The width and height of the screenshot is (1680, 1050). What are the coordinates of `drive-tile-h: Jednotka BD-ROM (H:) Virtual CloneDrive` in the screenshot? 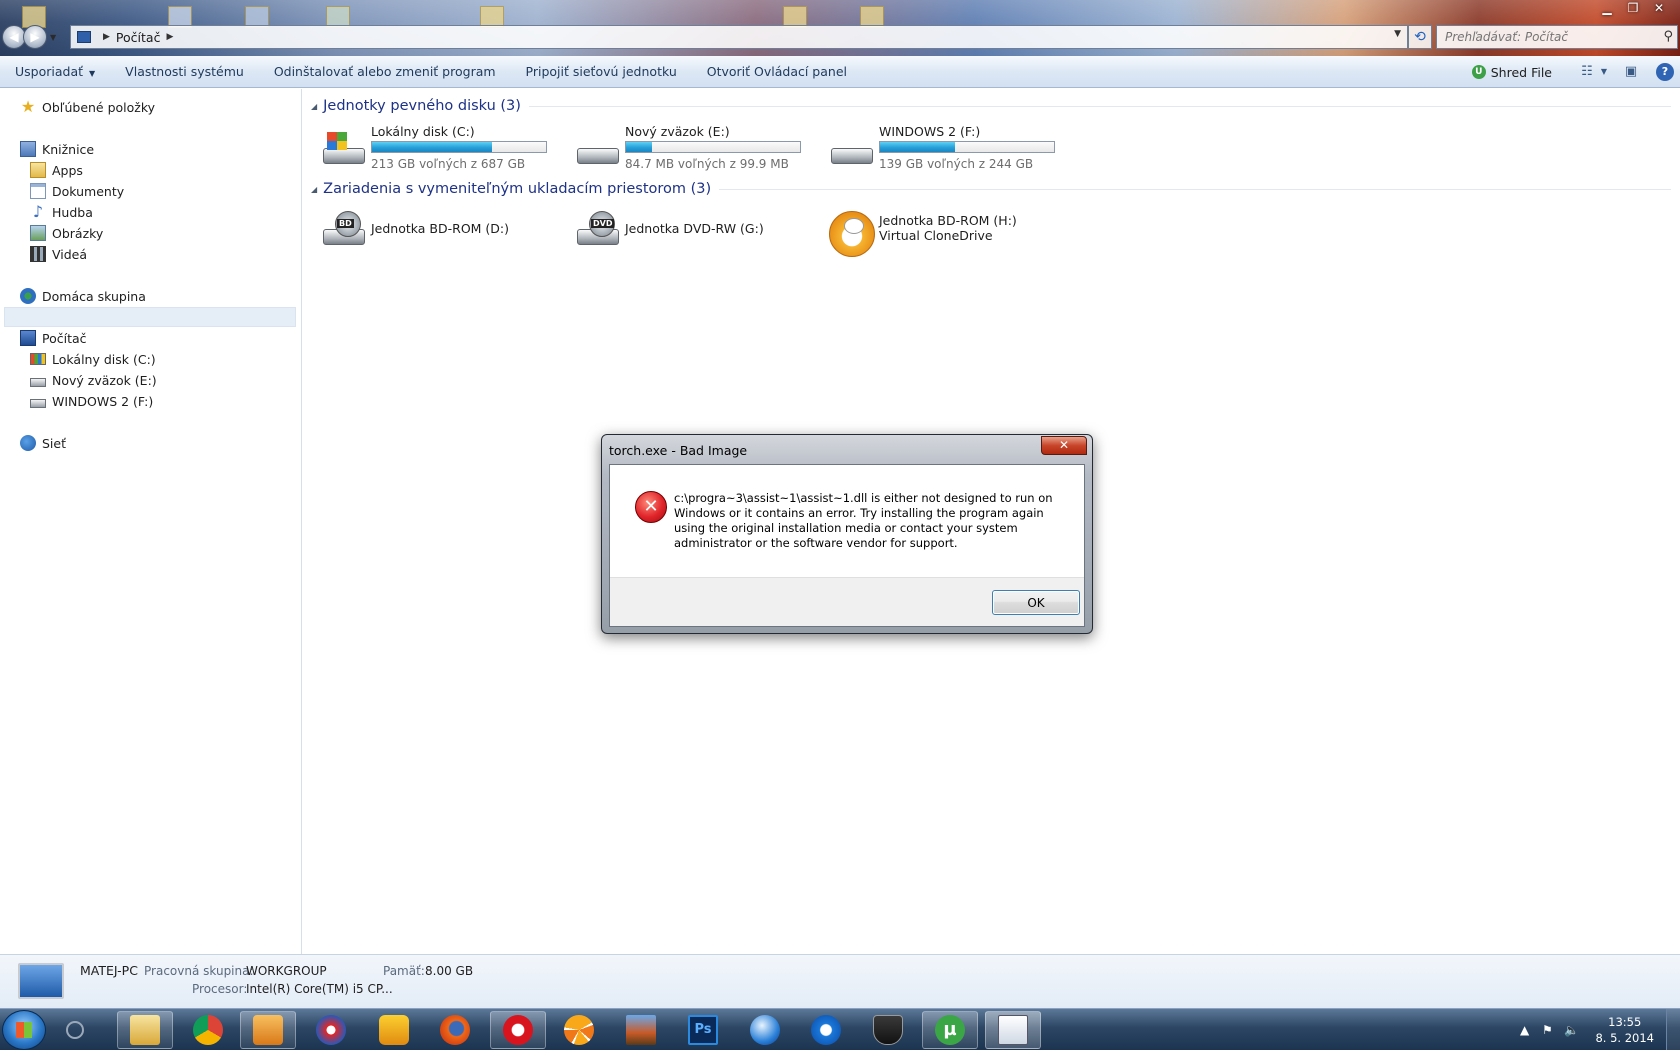 It's located at (949, 231).